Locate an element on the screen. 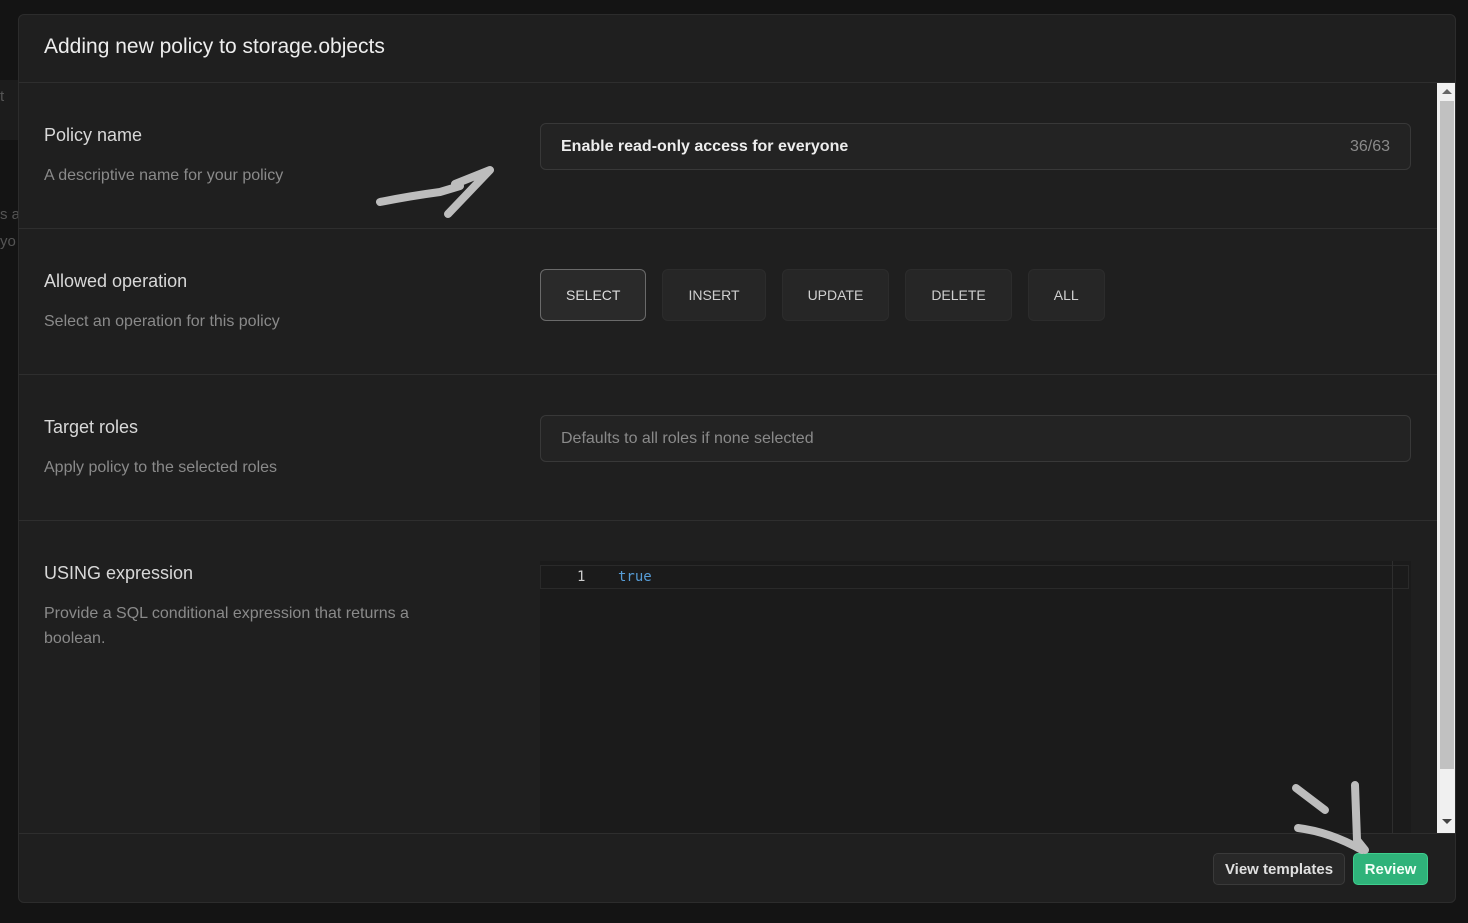  scroll-up-icon is located at coordinates (1447, 91).